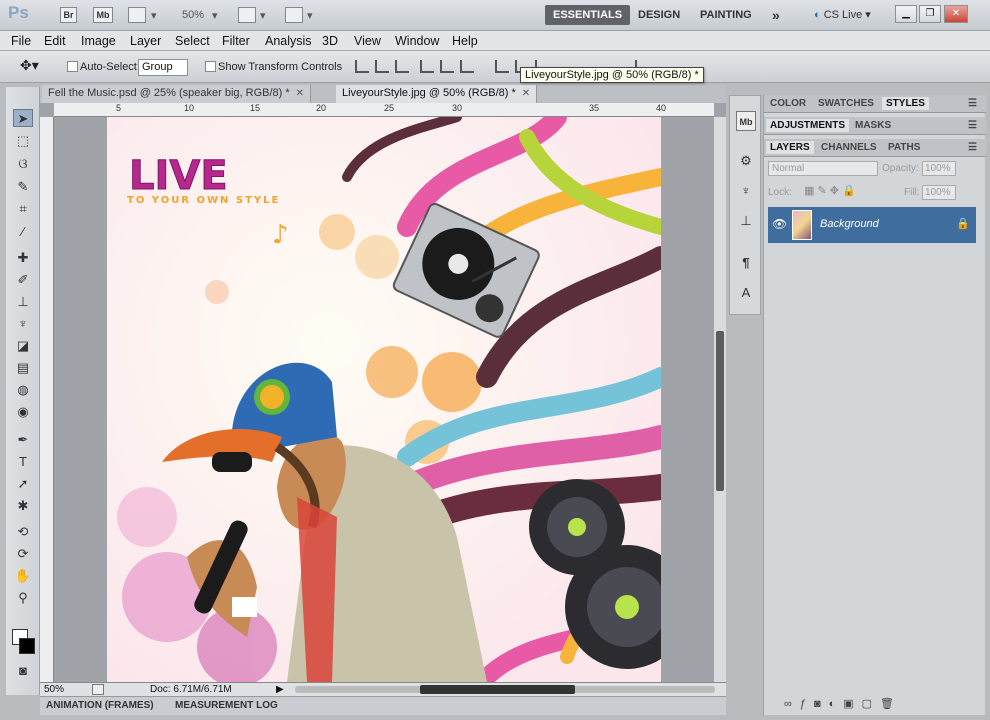 The width and height of the screenshot is (990, 720). What do you see at coordinates (447, 66) in the screenshot?
I see `align-center-icon` at bounding box center [447, 66].